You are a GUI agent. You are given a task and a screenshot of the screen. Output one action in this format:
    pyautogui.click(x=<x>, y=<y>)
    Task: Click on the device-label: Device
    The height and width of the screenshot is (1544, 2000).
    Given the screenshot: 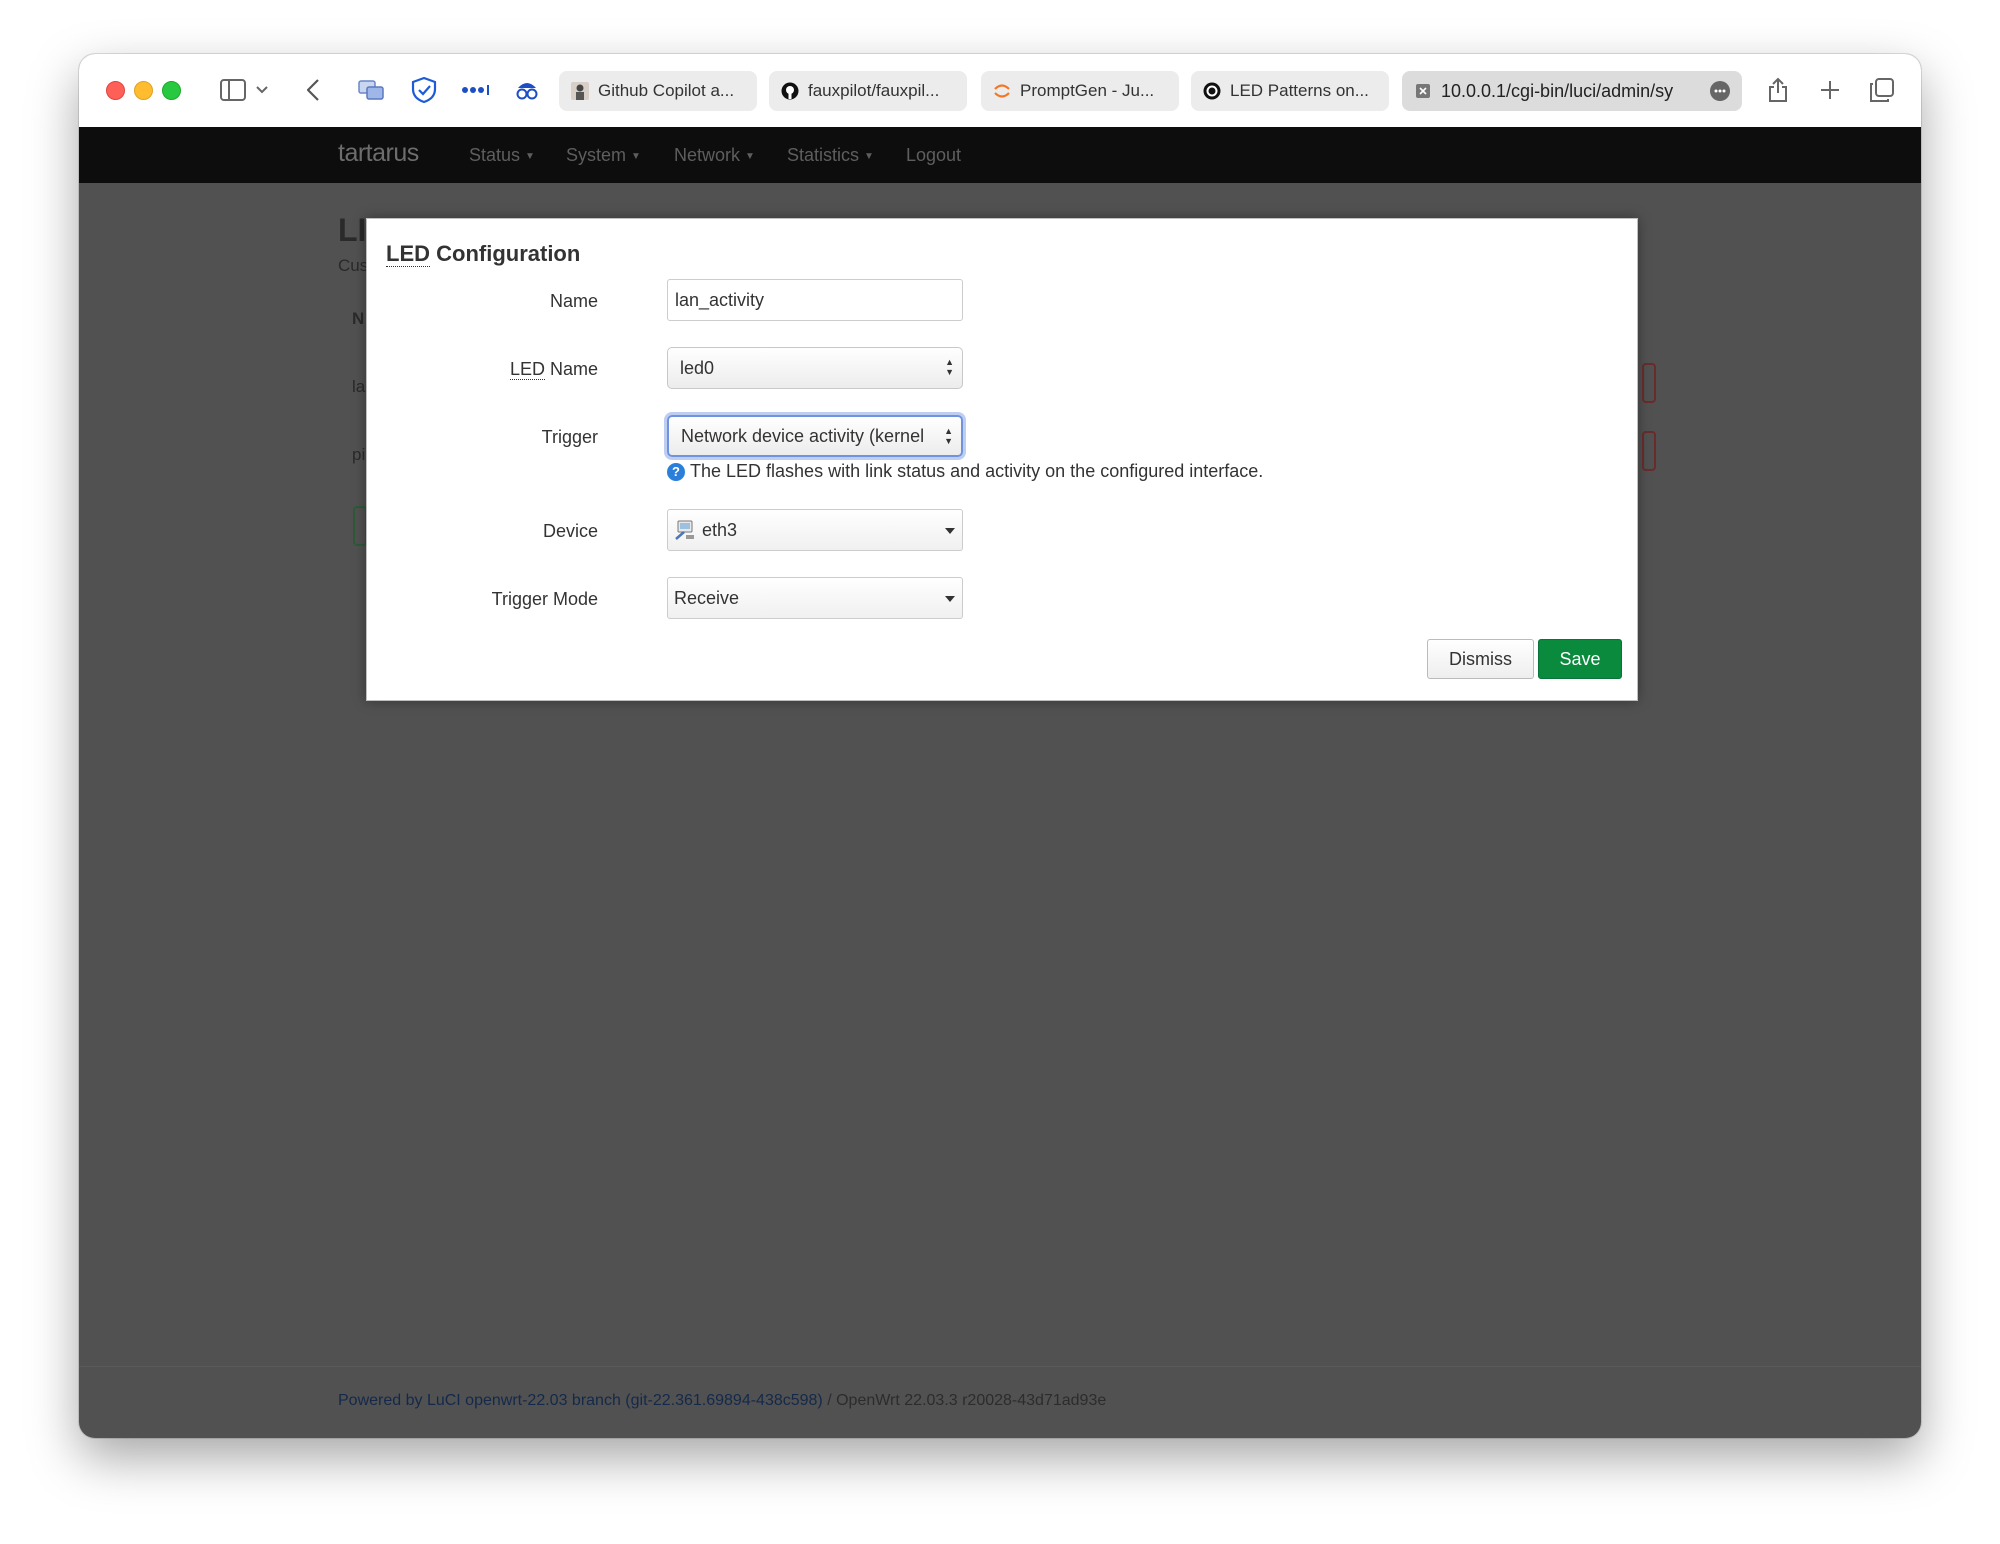 What is the action you would take?
    pyautogui.click(x=570, y=531)
    